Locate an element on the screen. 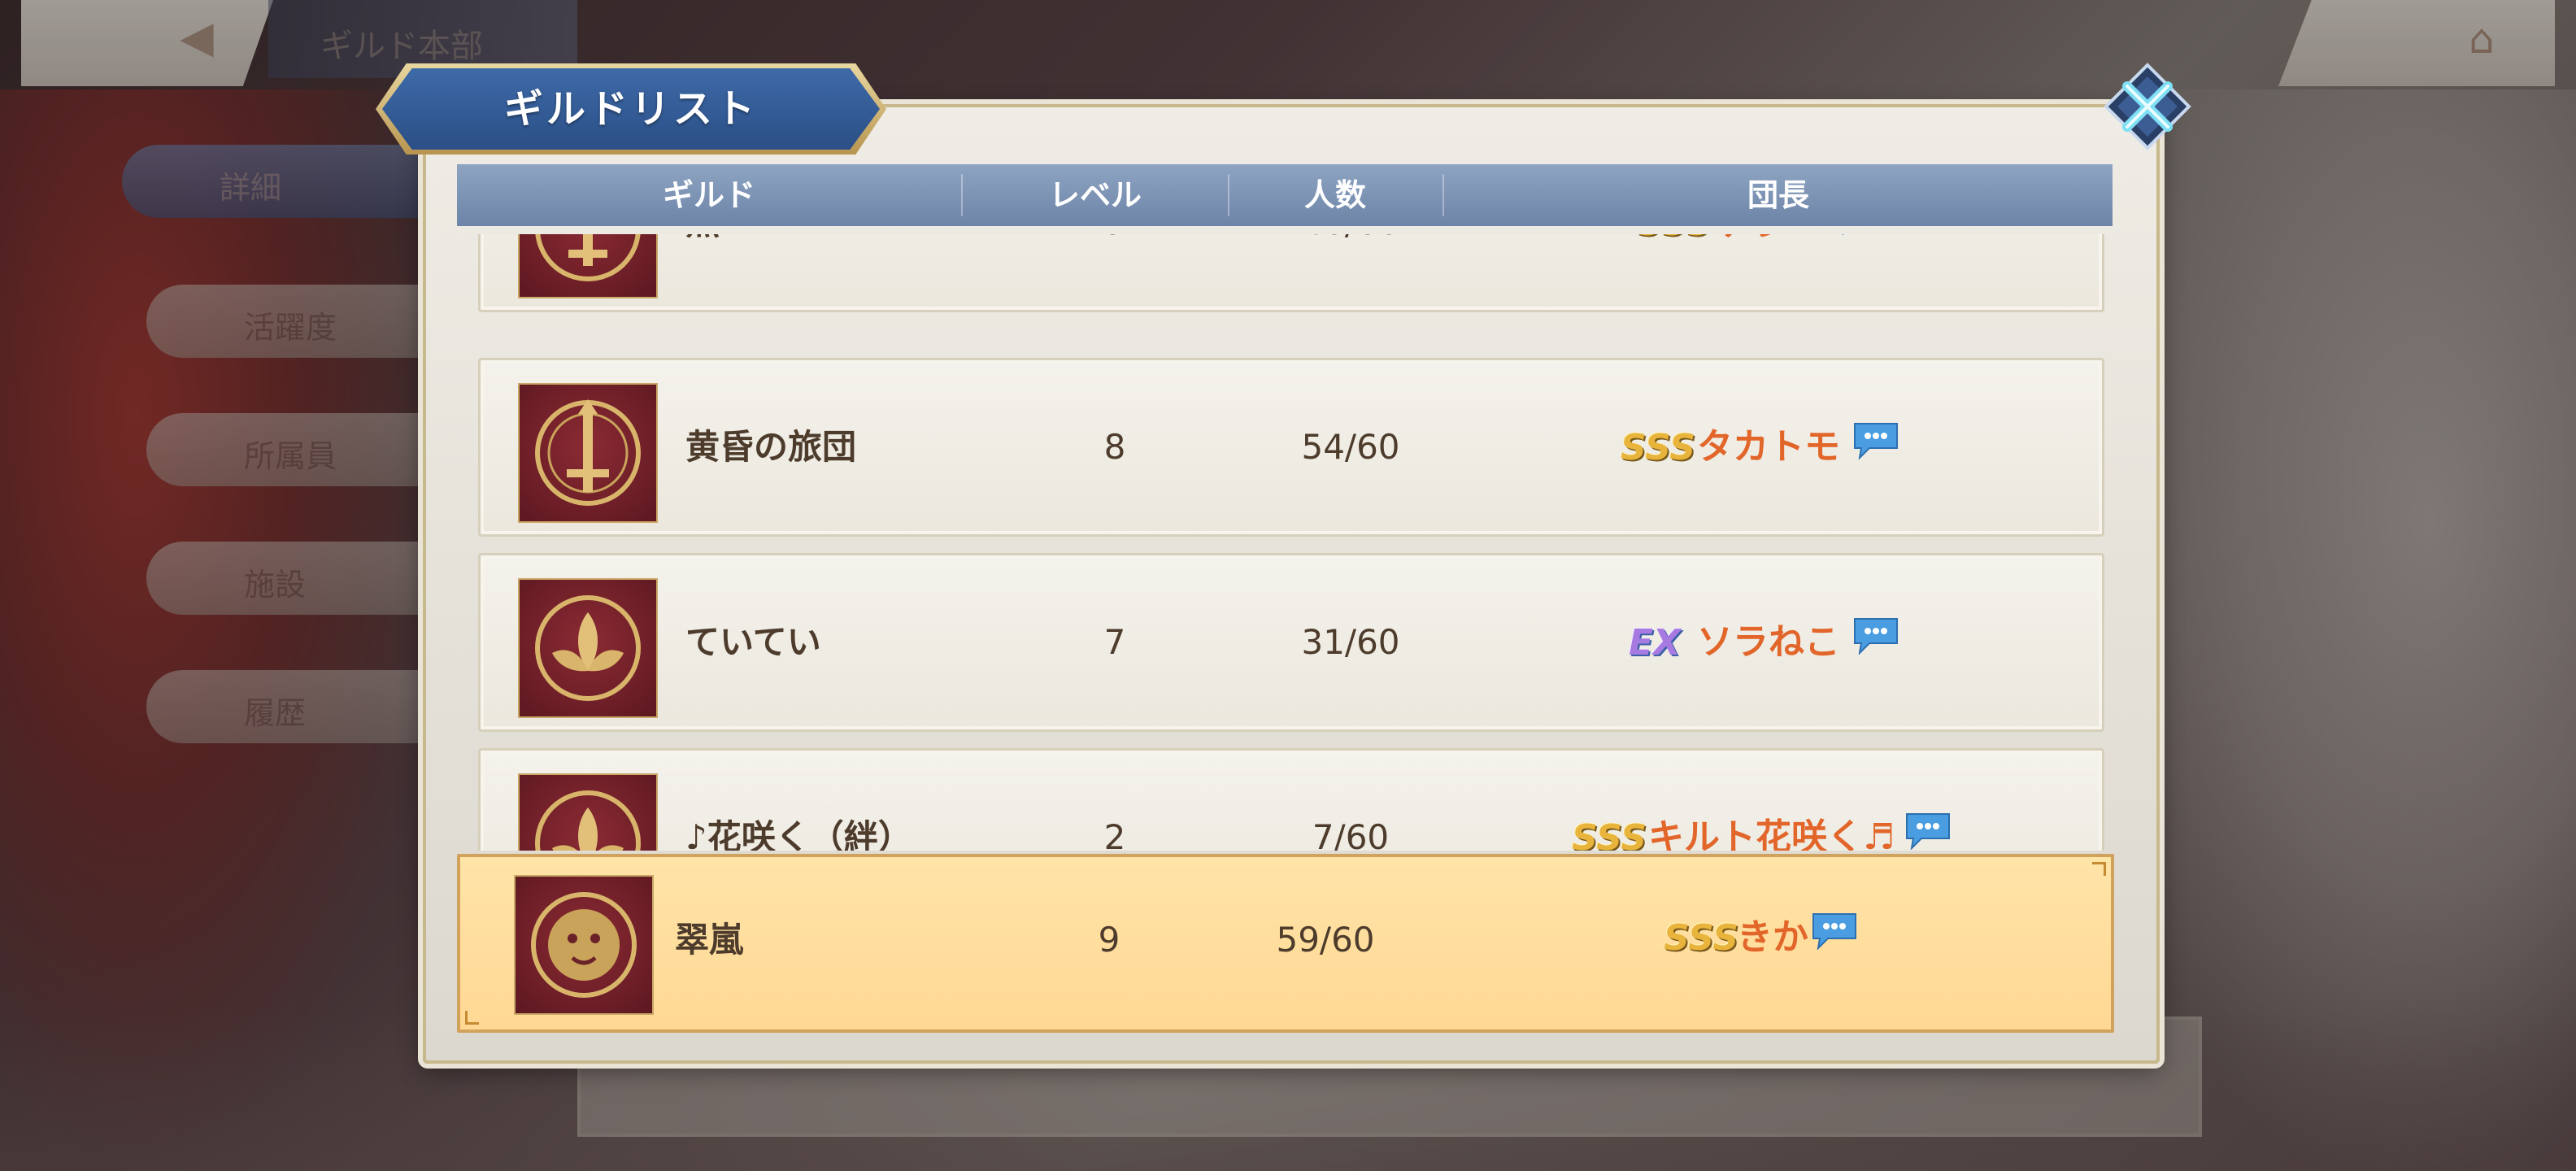  own-guild-members: 59/60 is located at coordinates (1326, 940).